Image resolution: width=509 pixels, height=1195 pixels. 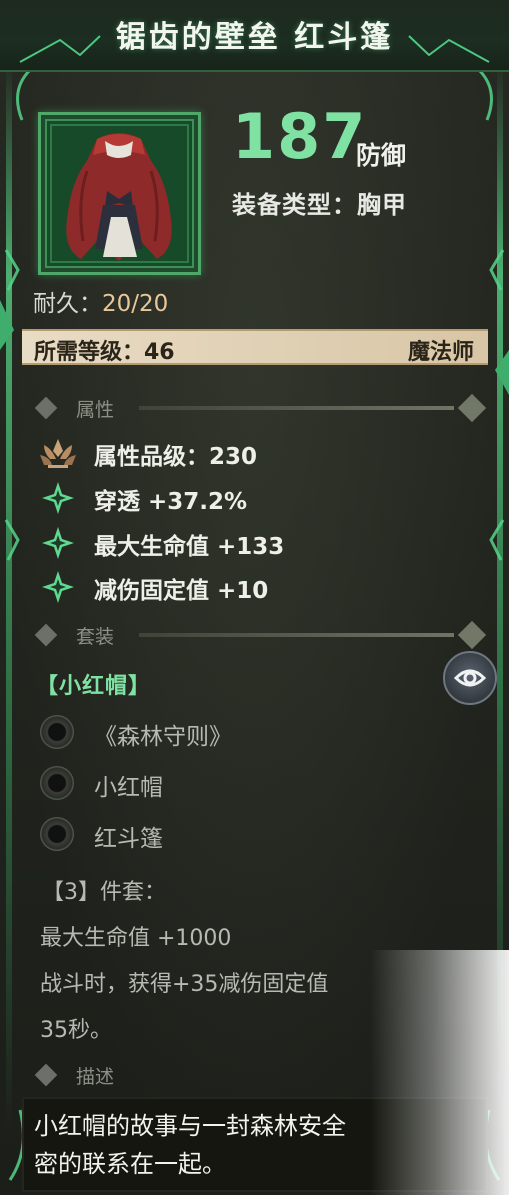 I want to click on defense-value: 187, so click(x=300, y=136).